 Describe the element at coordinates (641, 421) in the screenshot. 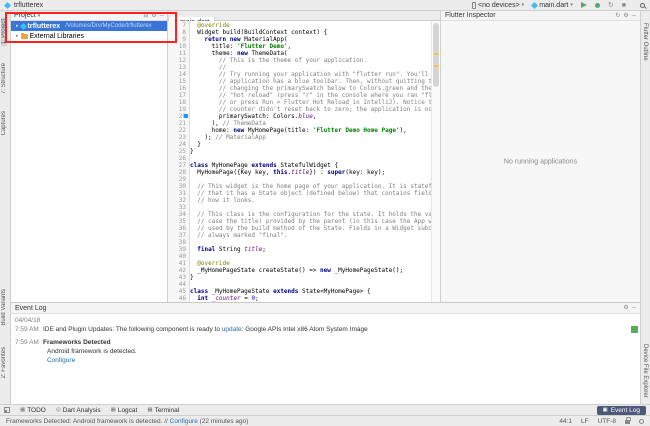

I see `inspections-level-icon` at that location.